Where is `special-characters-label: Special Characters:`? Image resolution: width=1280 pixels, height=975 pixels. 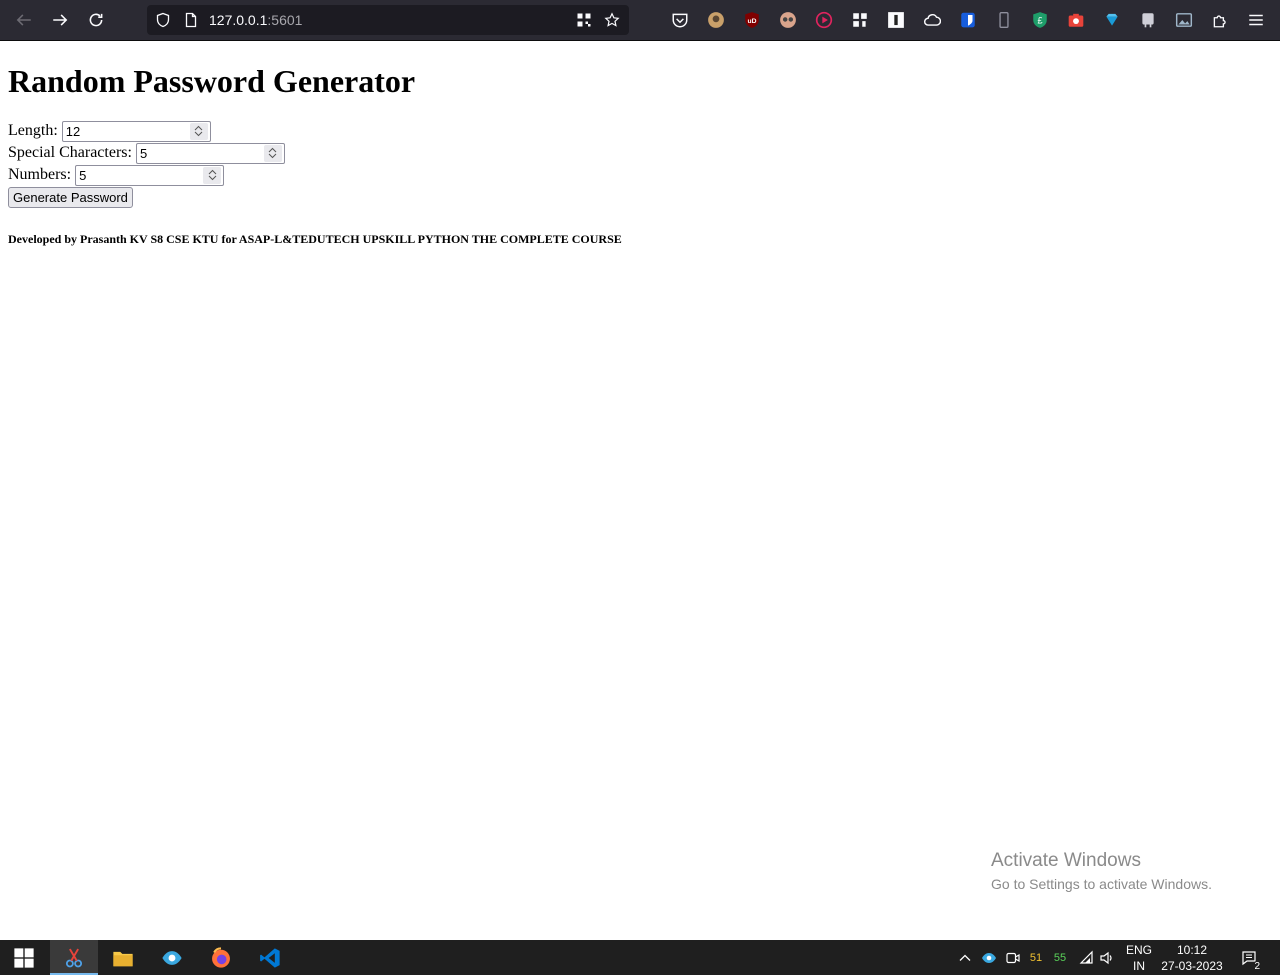
special-characters-label: Special Characters: is located at coordinates (70, 152).